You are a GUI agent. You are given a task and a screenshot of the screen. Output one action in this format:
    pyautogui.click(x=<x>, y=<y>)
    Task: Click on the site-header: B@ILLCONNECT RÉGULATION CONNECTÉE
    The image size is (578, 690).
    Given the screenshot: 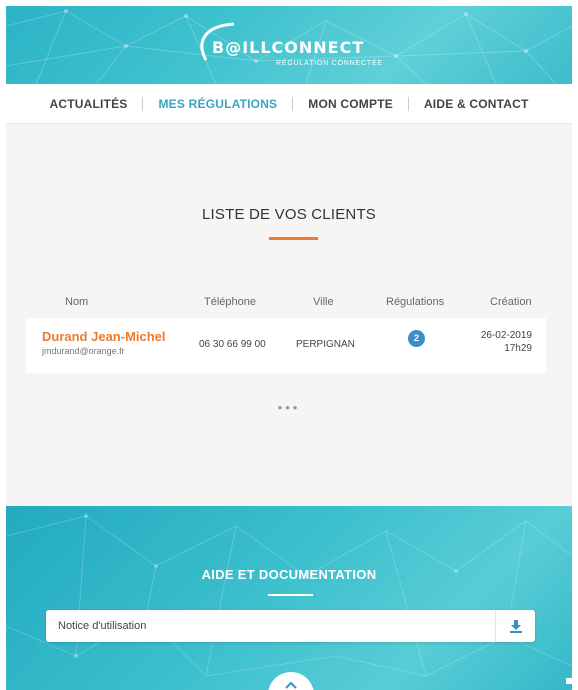 What is the action you would take?
    pyautogui.click(x=289, y=45)
    